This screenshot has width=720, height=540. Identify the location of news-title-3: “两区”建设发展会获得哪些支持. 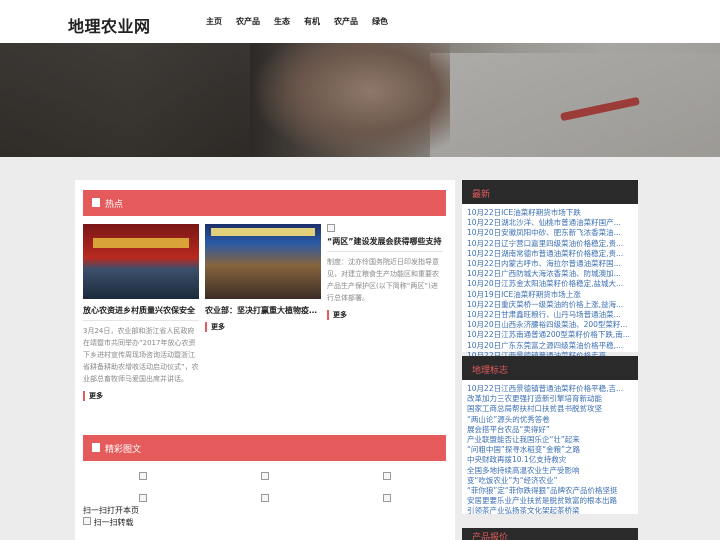
(385, 241).